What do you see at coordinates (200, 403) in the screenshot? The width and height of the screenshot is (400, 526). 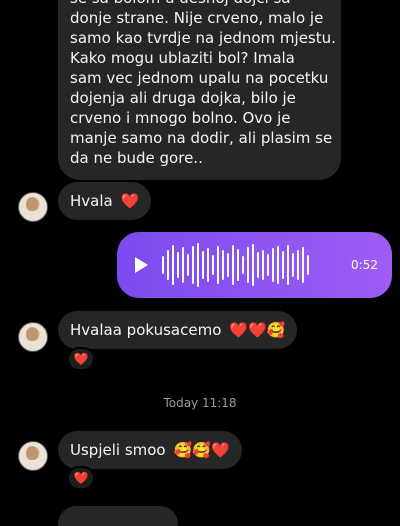 I see `timestamp: Today 11:18` at bounding box center [200, 403].